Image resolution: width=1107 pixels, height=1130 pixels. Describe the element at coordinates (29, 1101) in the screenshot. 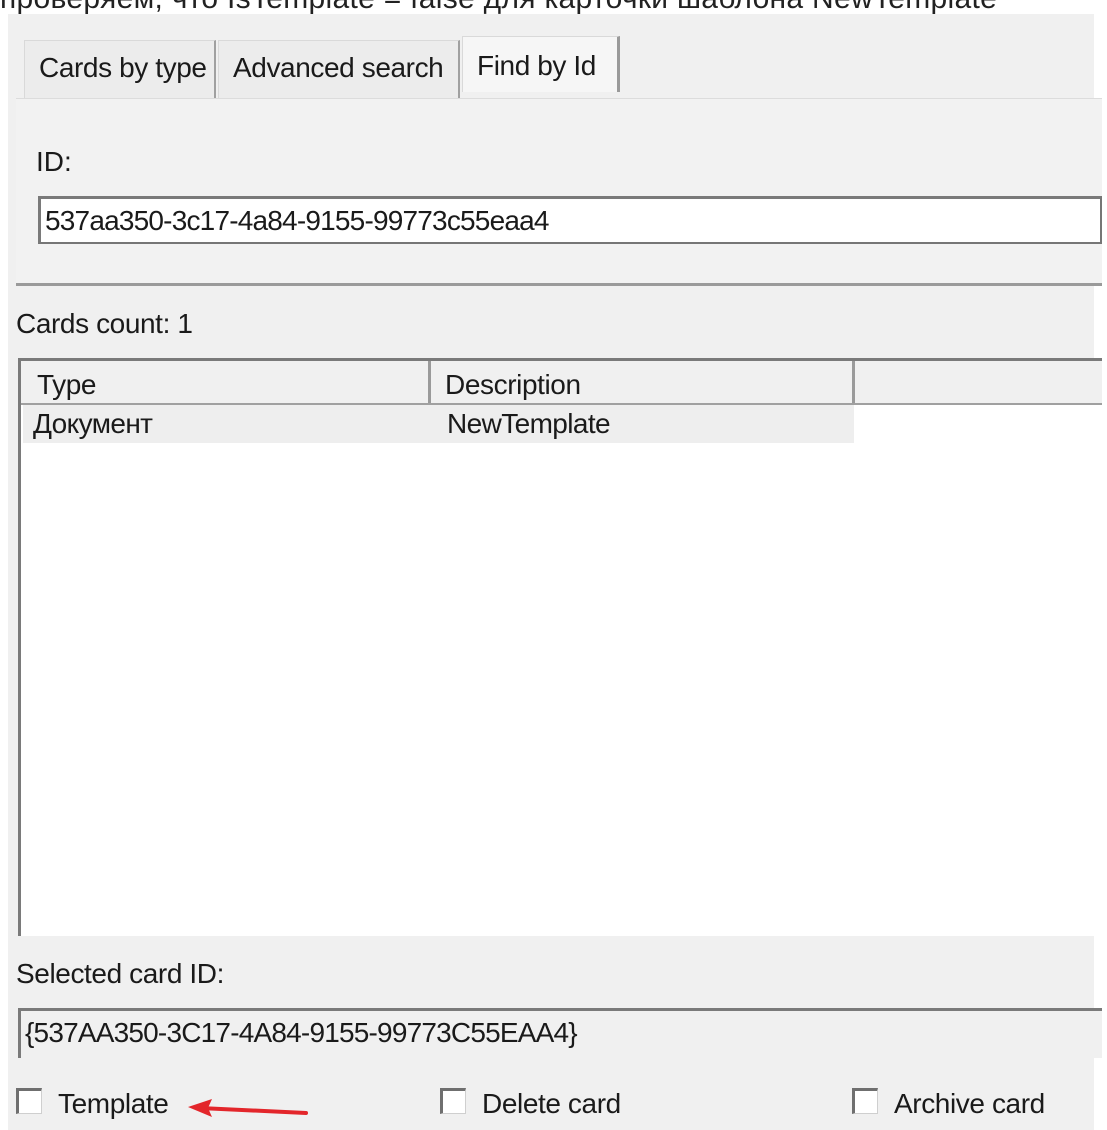

I see `template-checkbox` at that location.